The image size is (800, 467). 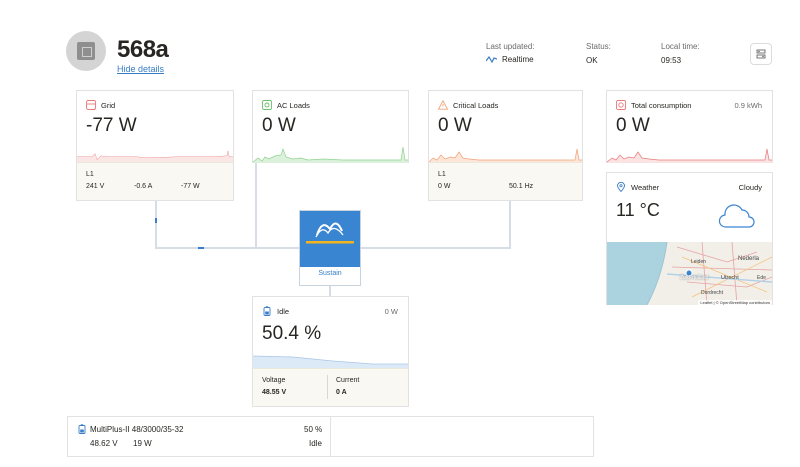 What do you see at coordinates (749, 259) in the screenshot?
I see `map-label-nederland: Nederla` at bounding box center [749, 259].